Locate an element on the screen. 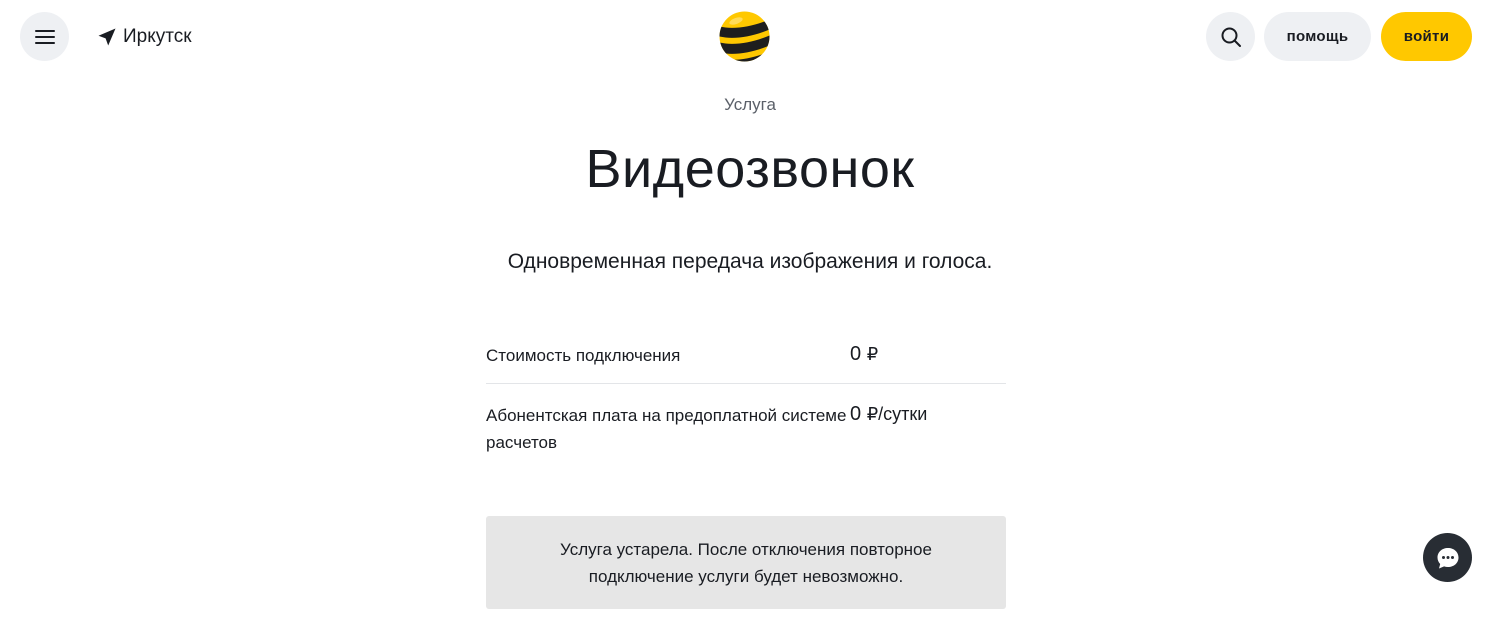 This screenshot has height=635, width=1500. login-button: войти is located at coordinates (1426, 36).